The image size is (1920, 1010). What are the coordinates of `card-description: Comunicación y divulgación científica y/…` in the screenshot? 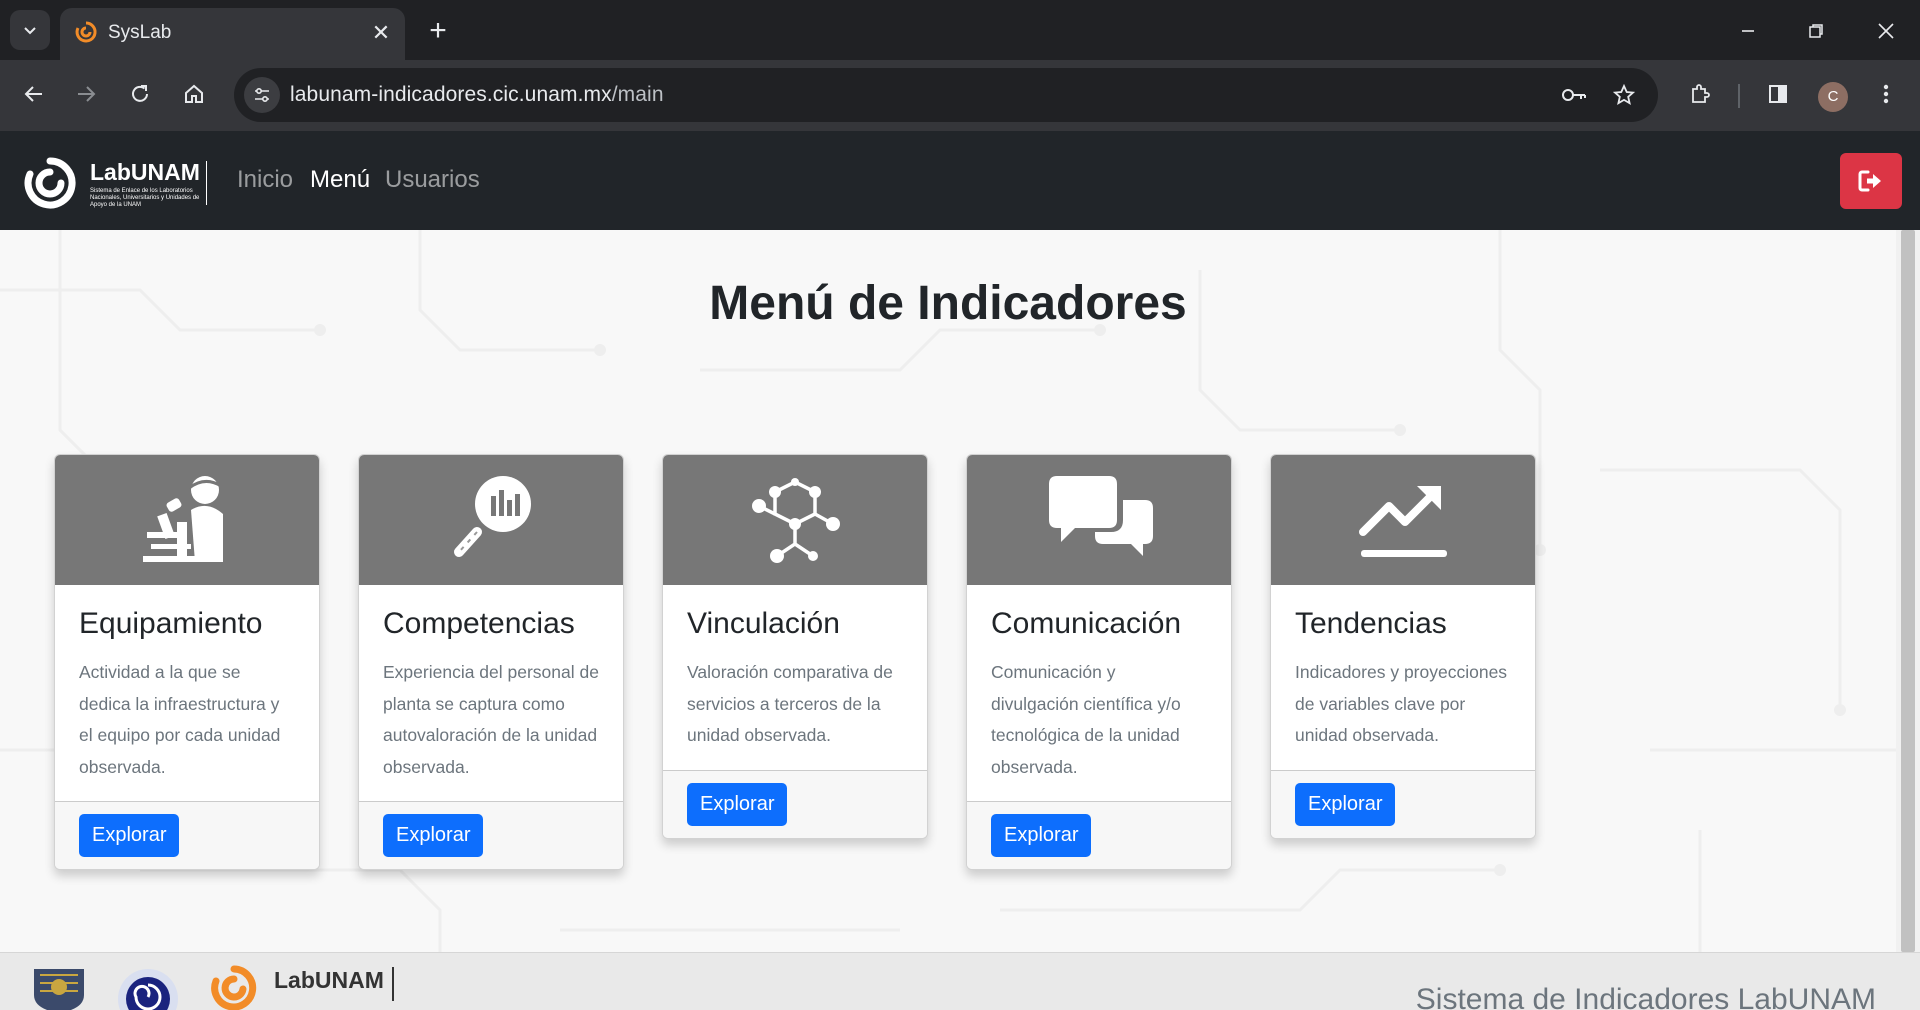 It's located at (1086, 719).